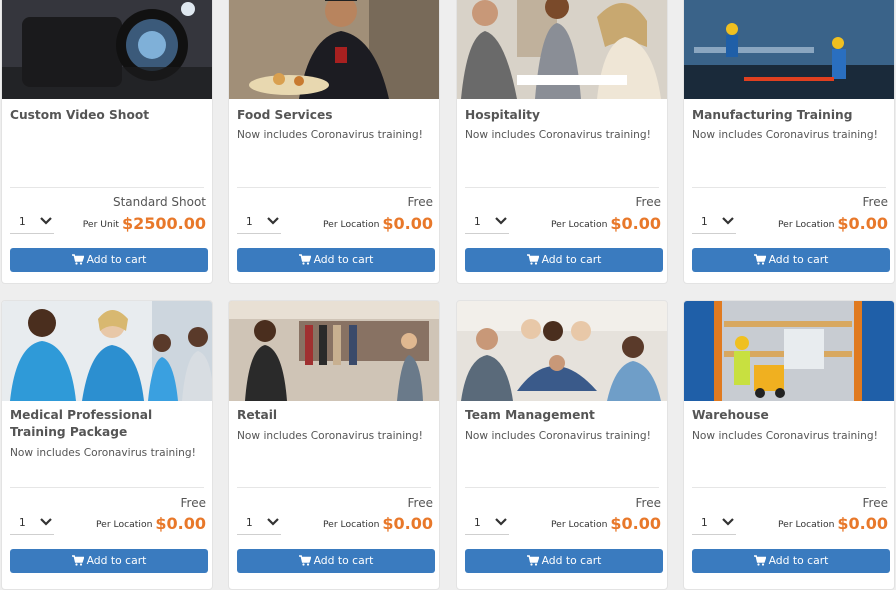  I want to click on product-title: Manufacturing Training, so click(790, 115).